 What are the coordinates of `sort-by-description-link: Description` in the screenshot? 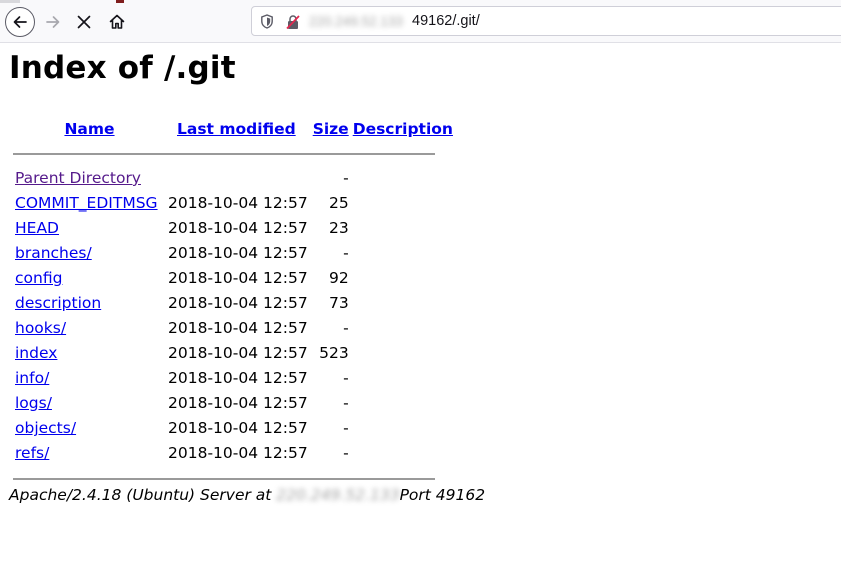 It's located at (403, 129).